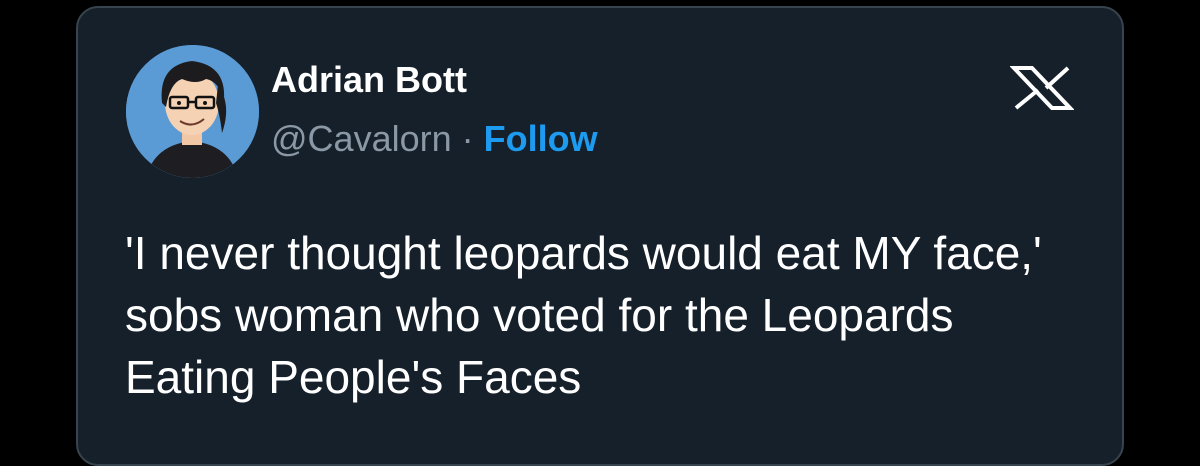  What do you see at coordinates (541, 138) in the screenshot?
I see `follow-link: Follow` at bounding box center [541, 138].